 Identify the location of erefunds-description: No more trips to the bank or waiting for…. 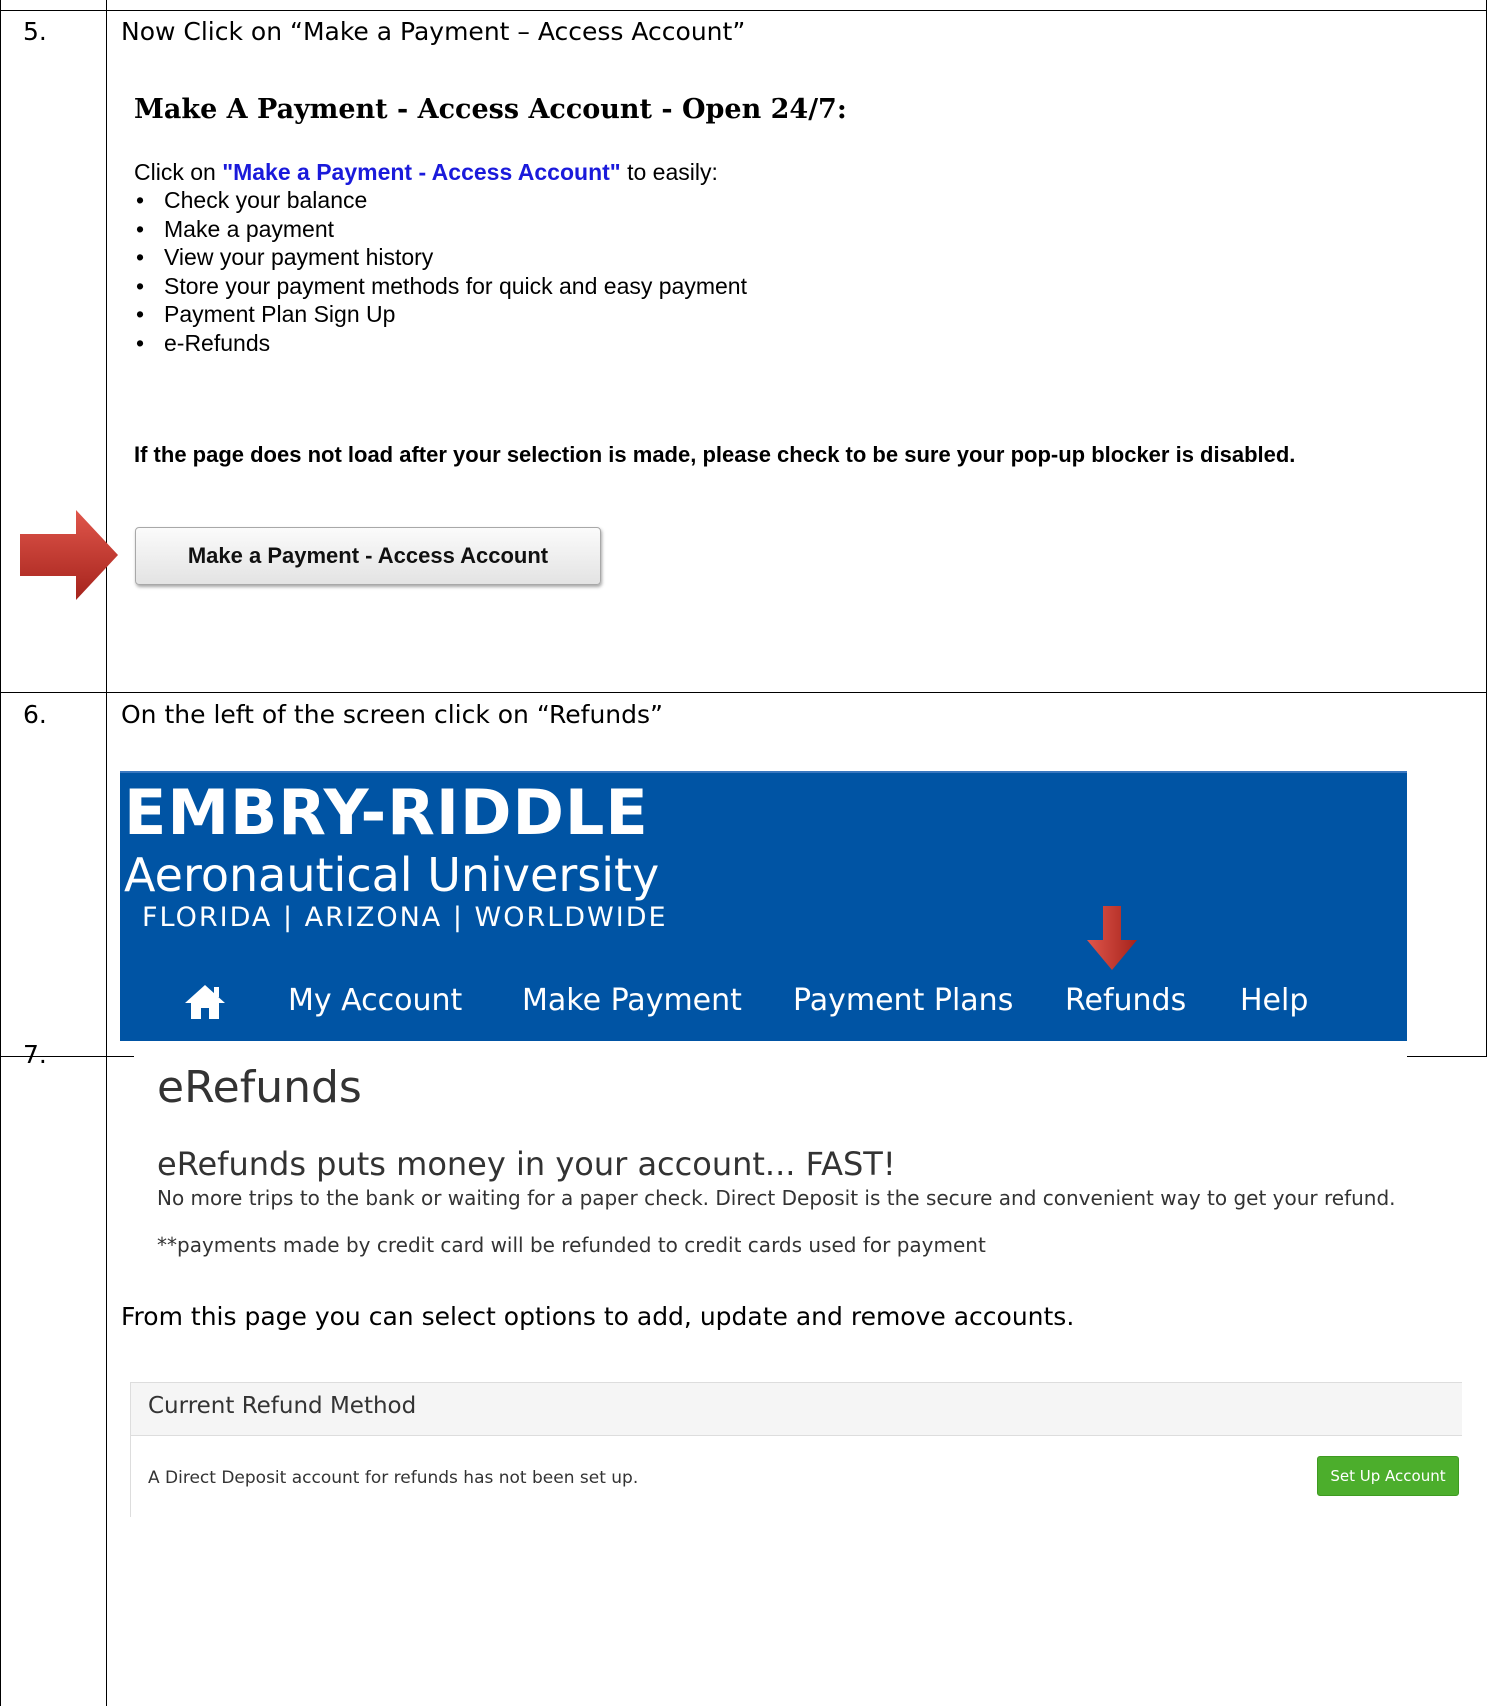
(776, 1198).